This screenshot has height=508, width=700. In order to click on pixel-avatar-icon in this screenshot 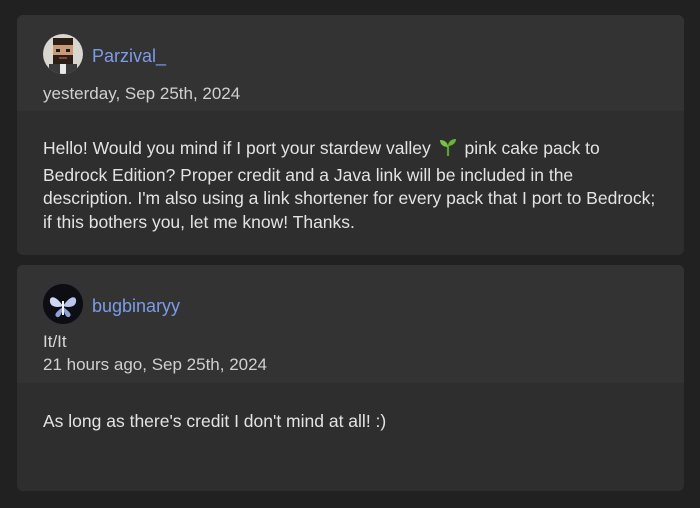, I will do `click(63, 54)`.